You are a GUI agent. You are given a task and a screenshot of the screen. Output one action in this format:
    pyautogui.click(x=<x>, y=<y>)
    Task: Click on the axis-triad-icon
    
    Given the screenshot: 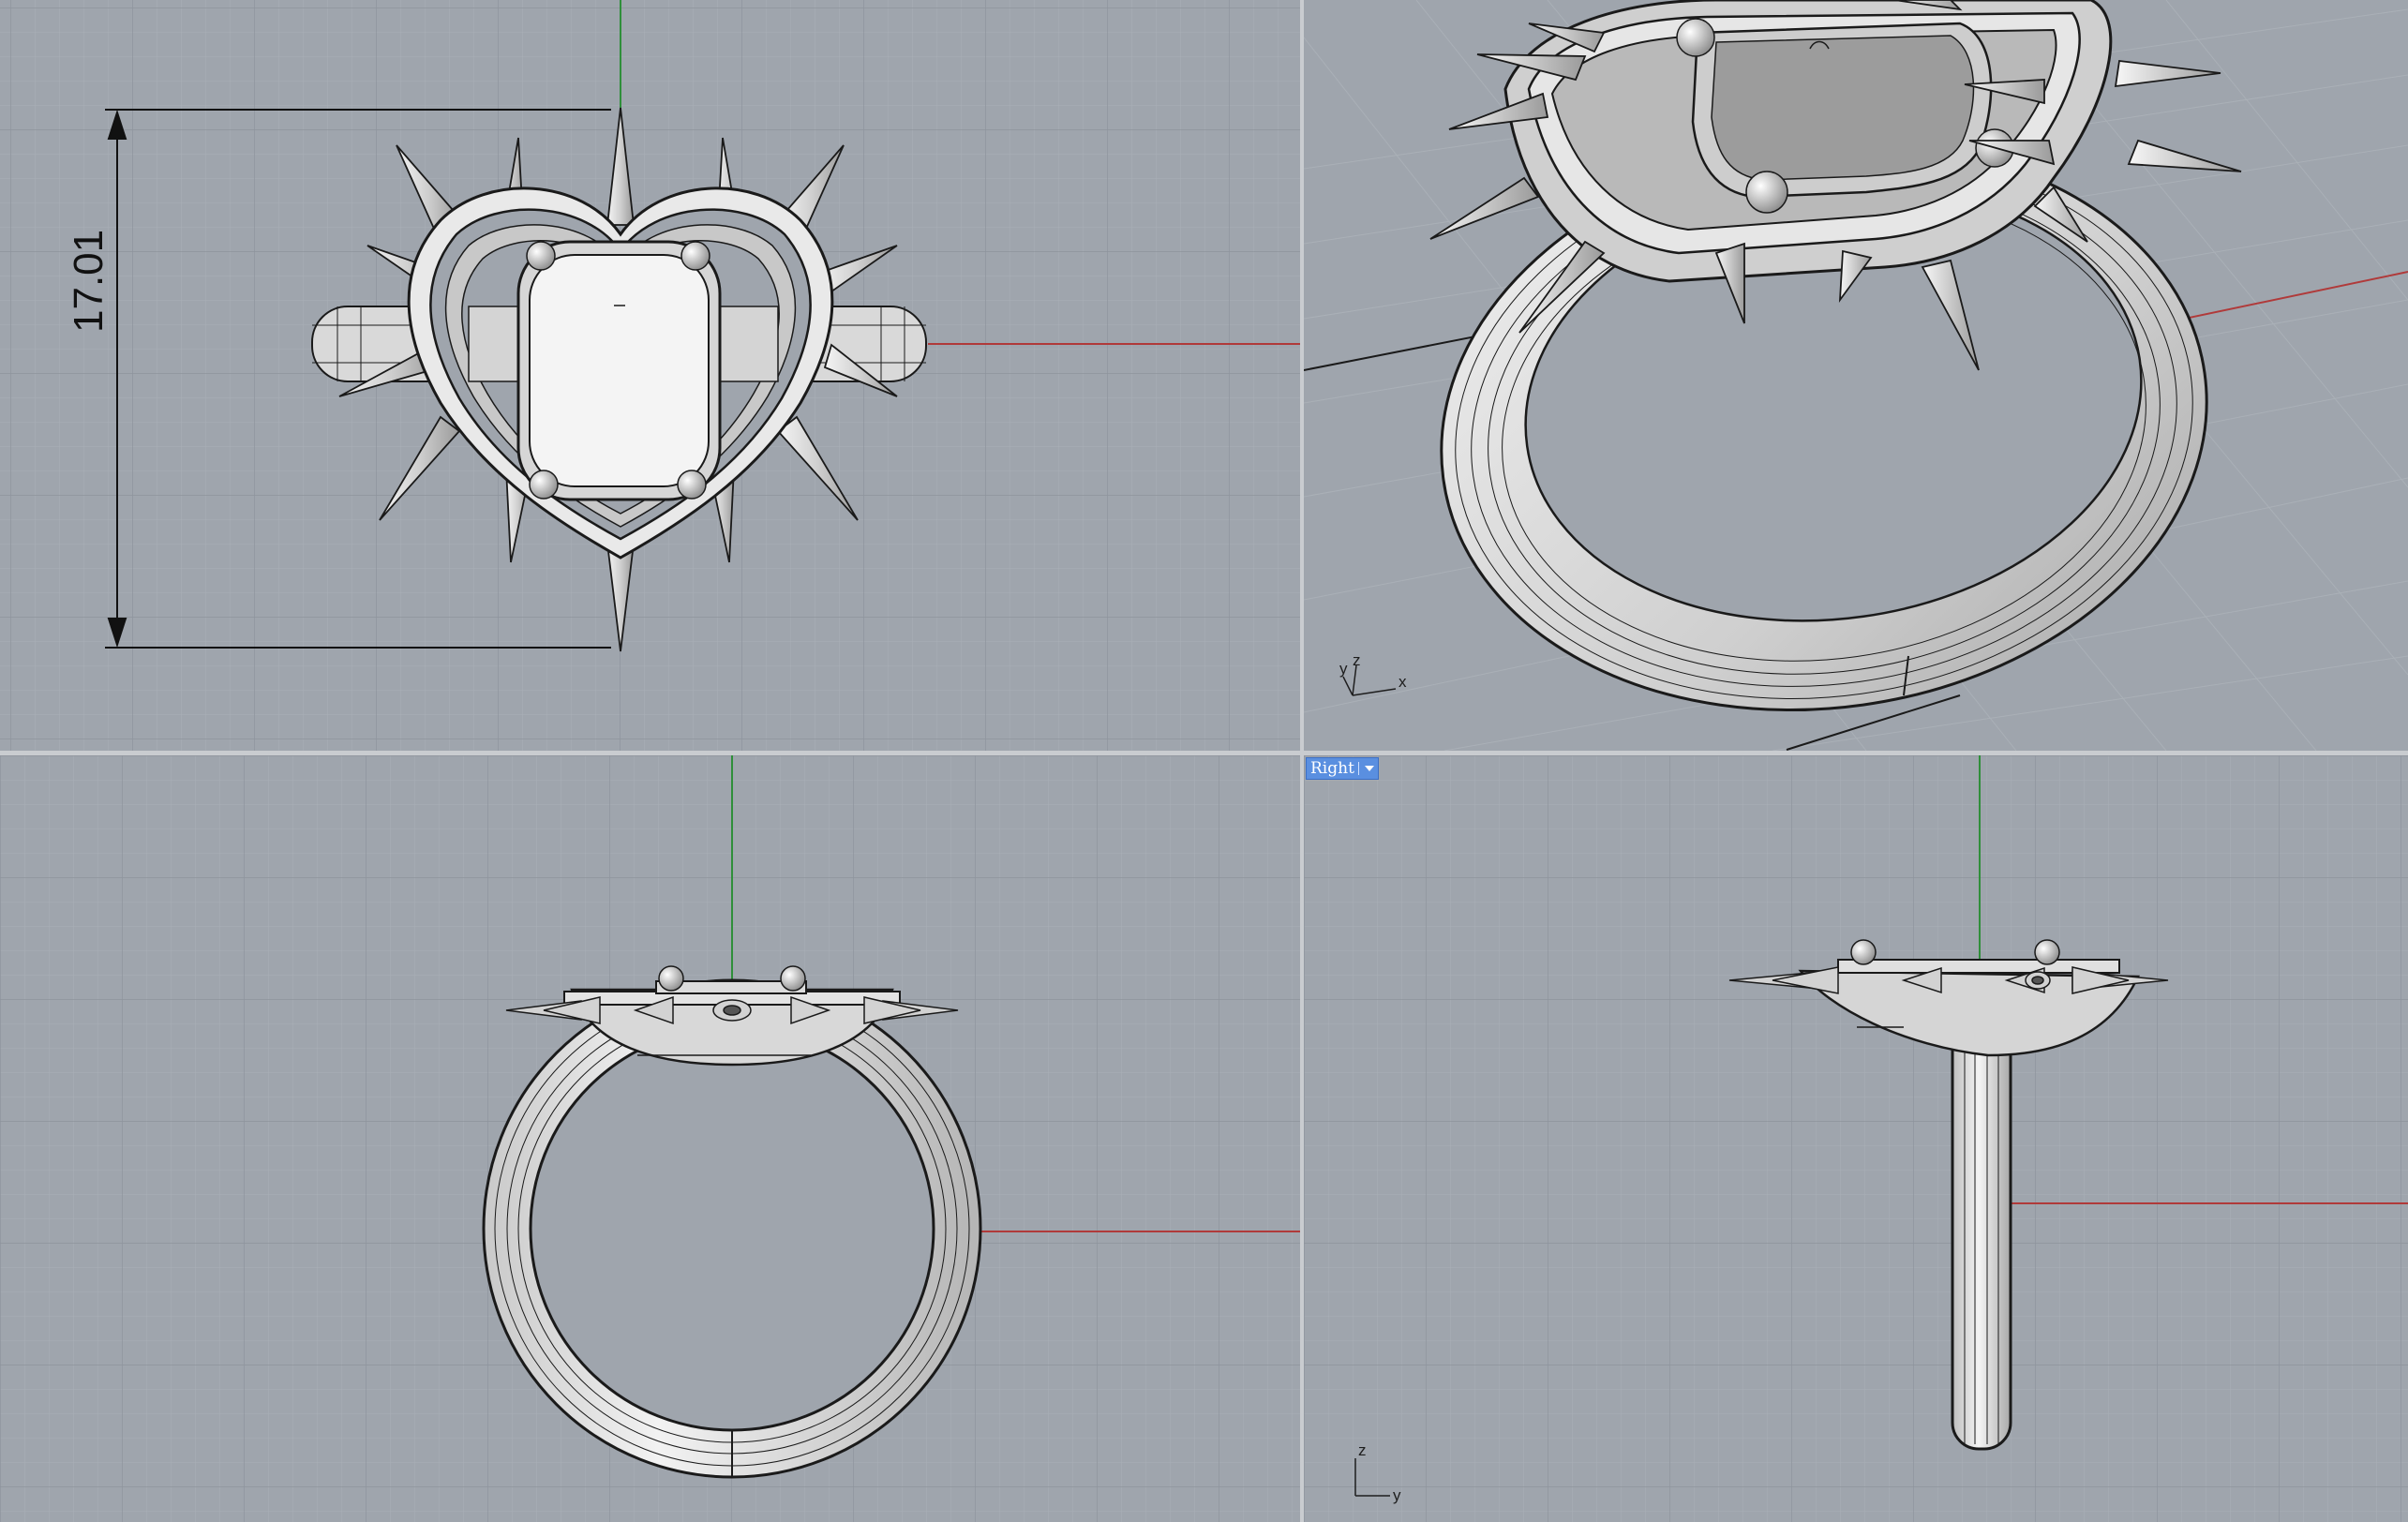 What is the action you would take?
    pyautogui.click(x=1369, y=680)
    